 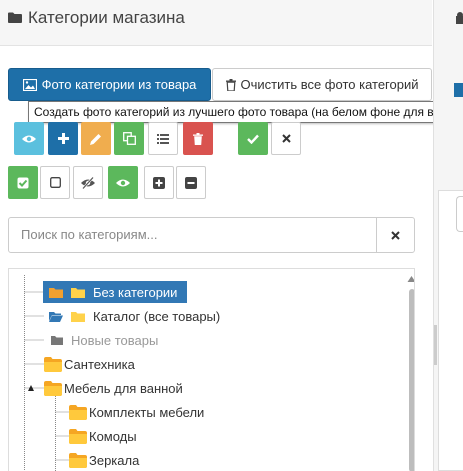 I want to click on puzzle-icon, so click(x=459, y=18).